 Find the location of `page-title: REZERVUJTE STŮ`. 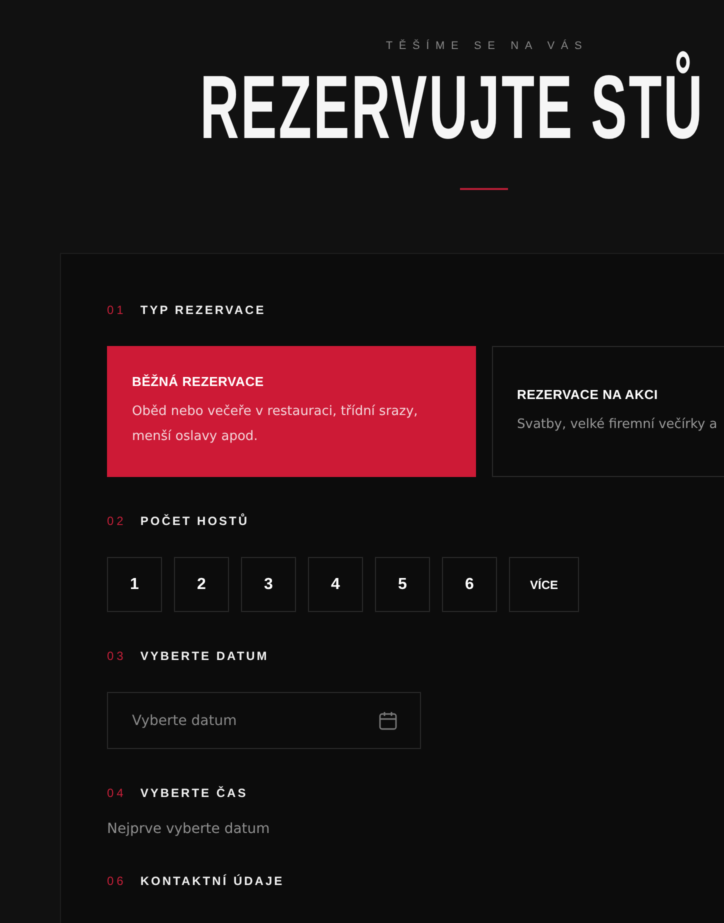

page-title: REZERVUJTE STŮ is located at coordinates (452, 108).